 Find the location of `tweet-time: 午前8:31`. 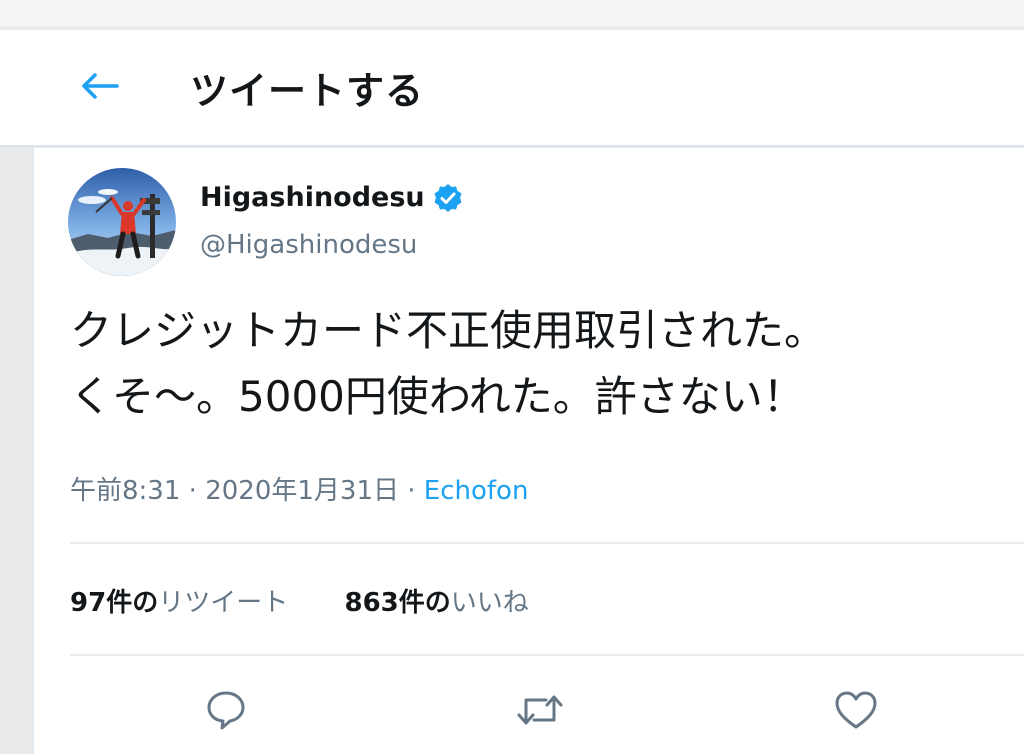

tweet-time: 午前8:31 is located at coordinates (125, 491).